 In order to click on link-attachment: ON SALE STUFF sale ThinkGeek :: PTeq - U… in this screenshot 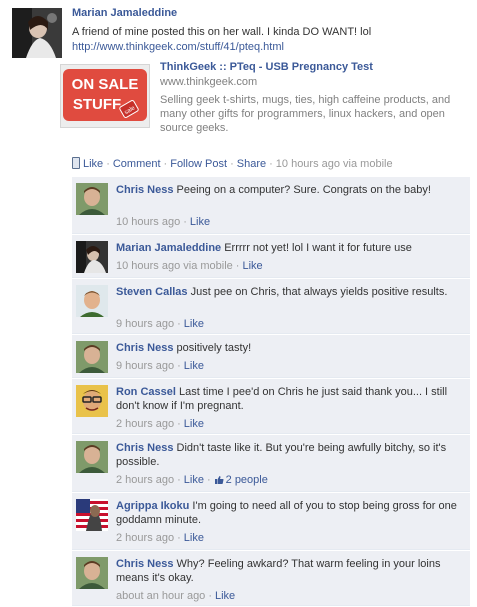, I will do `click(260, 103)`.